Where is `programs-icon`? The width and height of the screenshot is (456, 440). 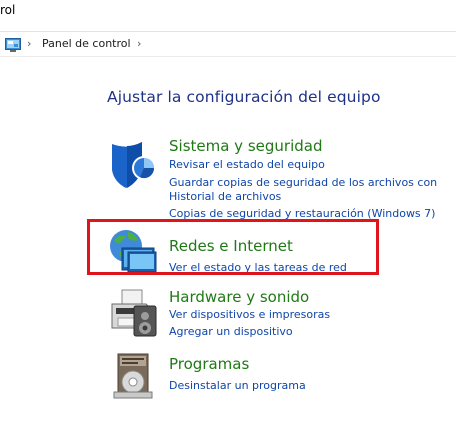
programs-icon is located at coordinates (134, 378).